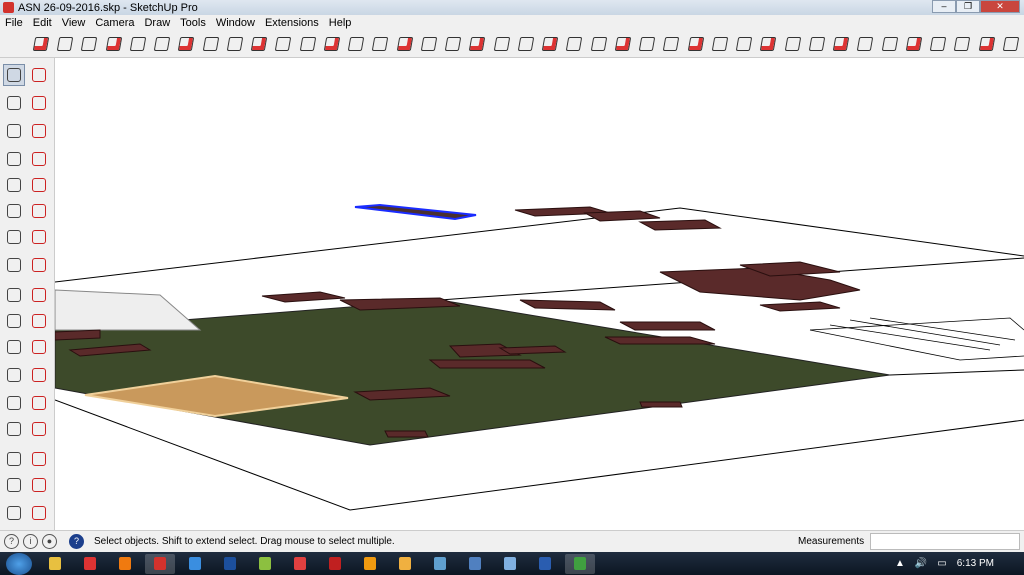 Image resolution: width=1024 pixels, height=575 pixels. I want to click on rectangle-tool-icon, so click(14, 159).